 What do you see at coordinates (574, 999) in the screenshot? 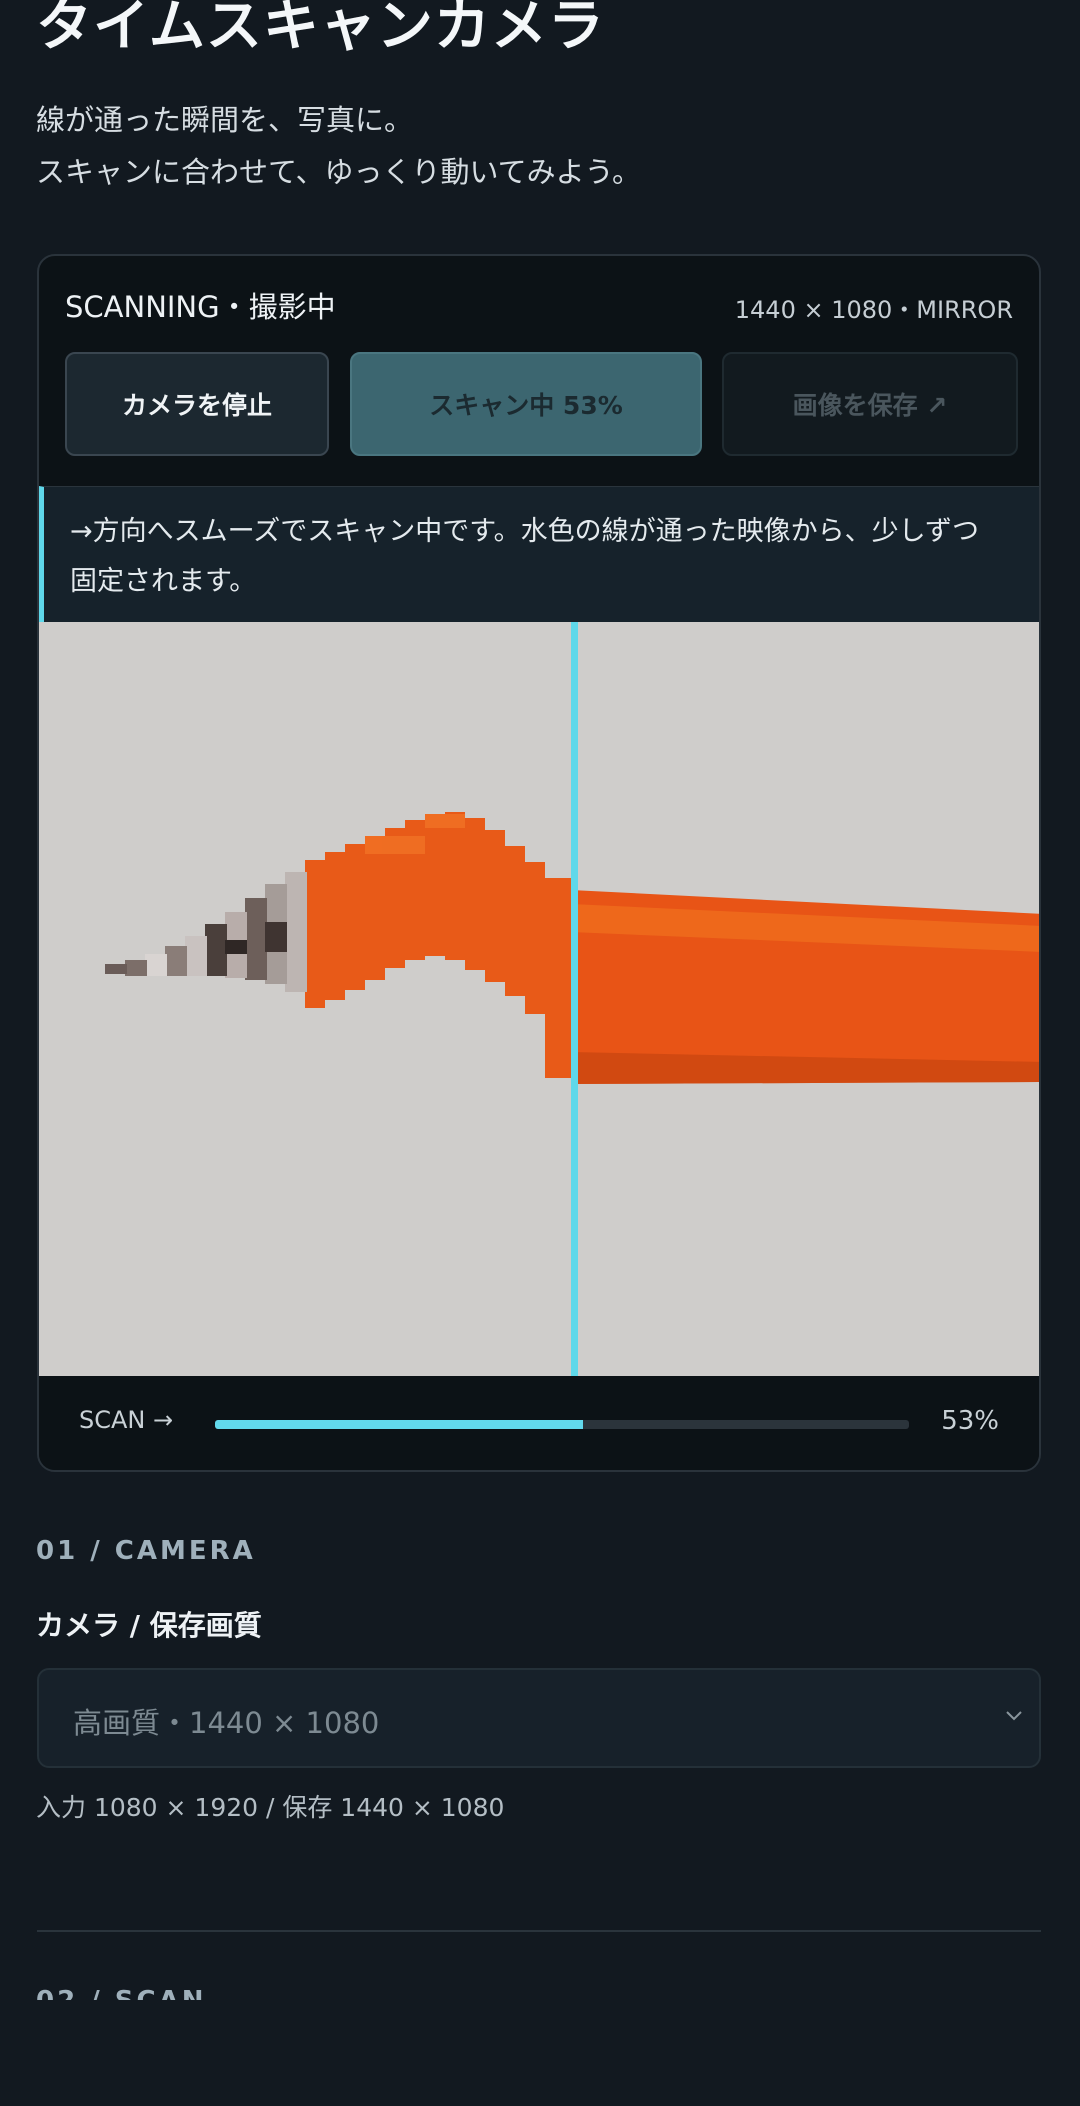
I see `scan-line` at bounding box center [574, 999].